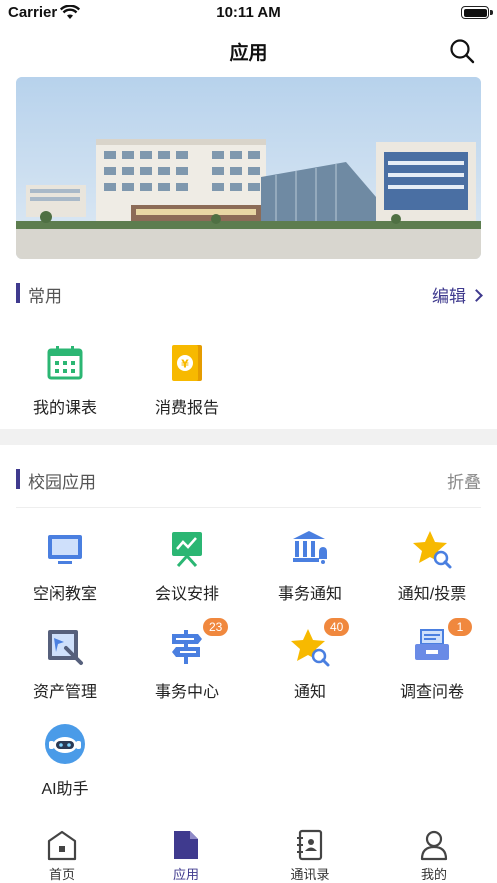 This screenshot has height=883, width=497. I want to click on app-item-consumption-report: ¥ 消费报告, so click(187, 388).